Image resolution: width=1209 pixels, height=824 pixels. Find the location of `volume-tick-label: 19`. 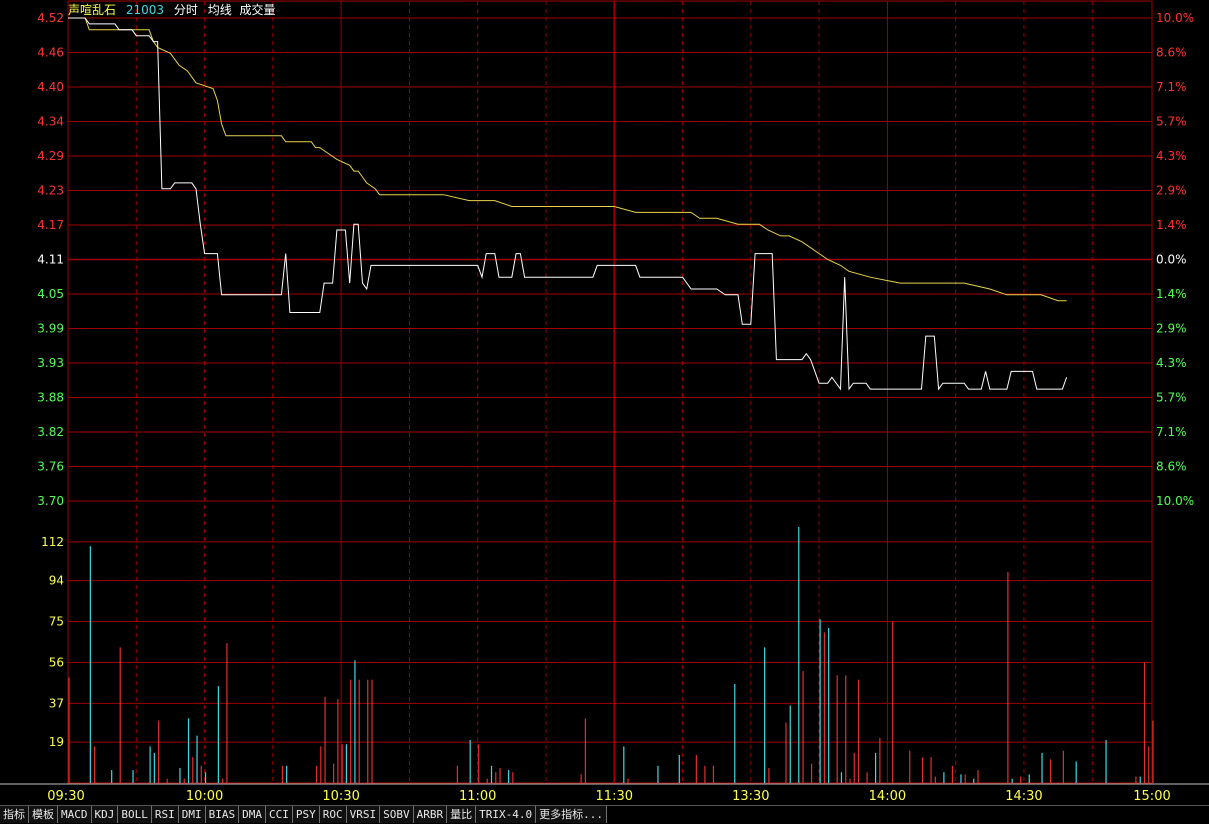

volume-tick-label: 19 is located at coordinates (56, 742).